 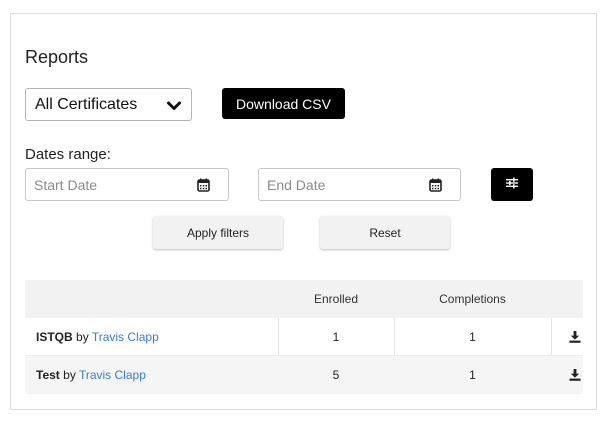 I want to click on course-cell: ISTQB by Travis Clapp, so click(x=97, y=337).